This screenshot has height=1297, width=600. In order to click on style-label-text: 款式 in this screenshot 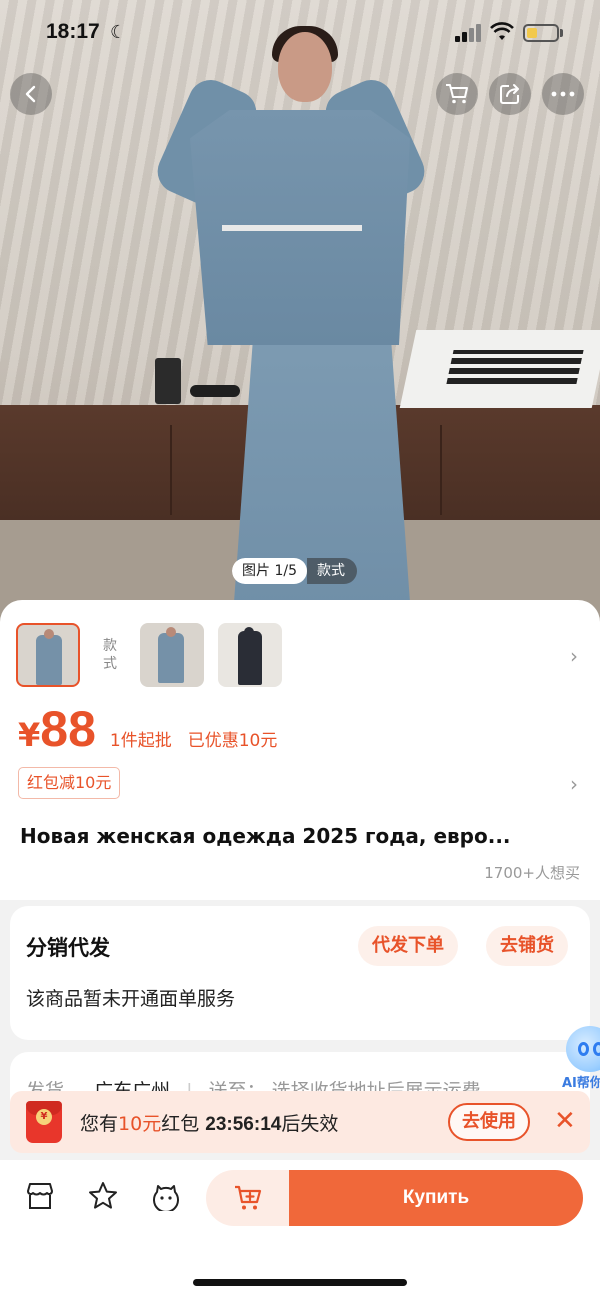, I will do `click(110, 655)`.